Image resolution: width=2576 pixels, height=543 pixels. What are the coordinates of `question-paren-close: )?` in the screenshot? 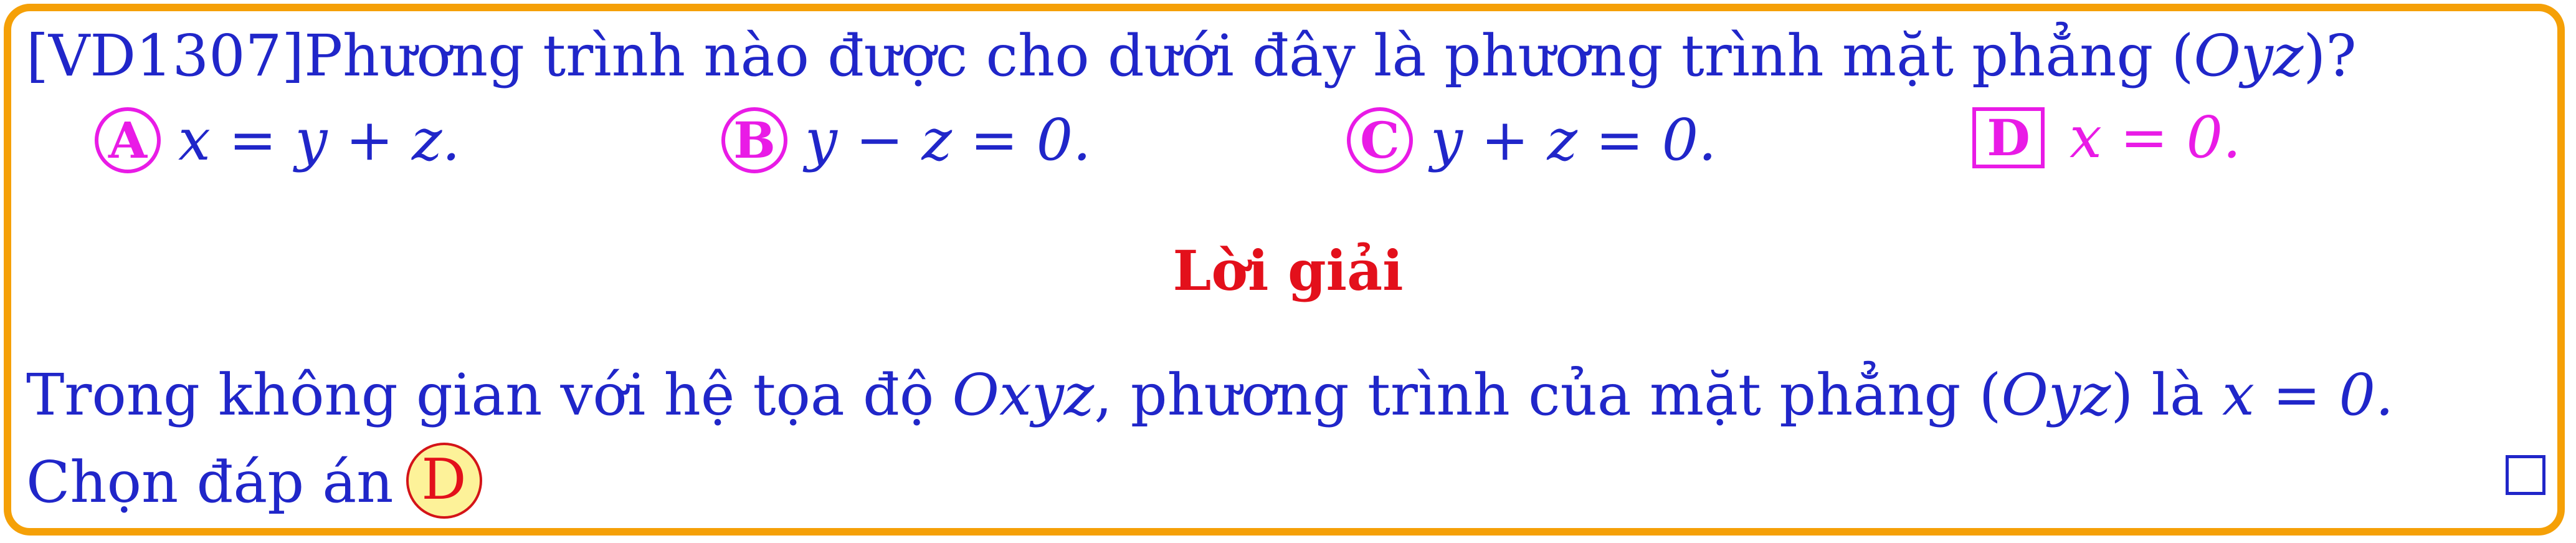 It's located at (2330, 55).